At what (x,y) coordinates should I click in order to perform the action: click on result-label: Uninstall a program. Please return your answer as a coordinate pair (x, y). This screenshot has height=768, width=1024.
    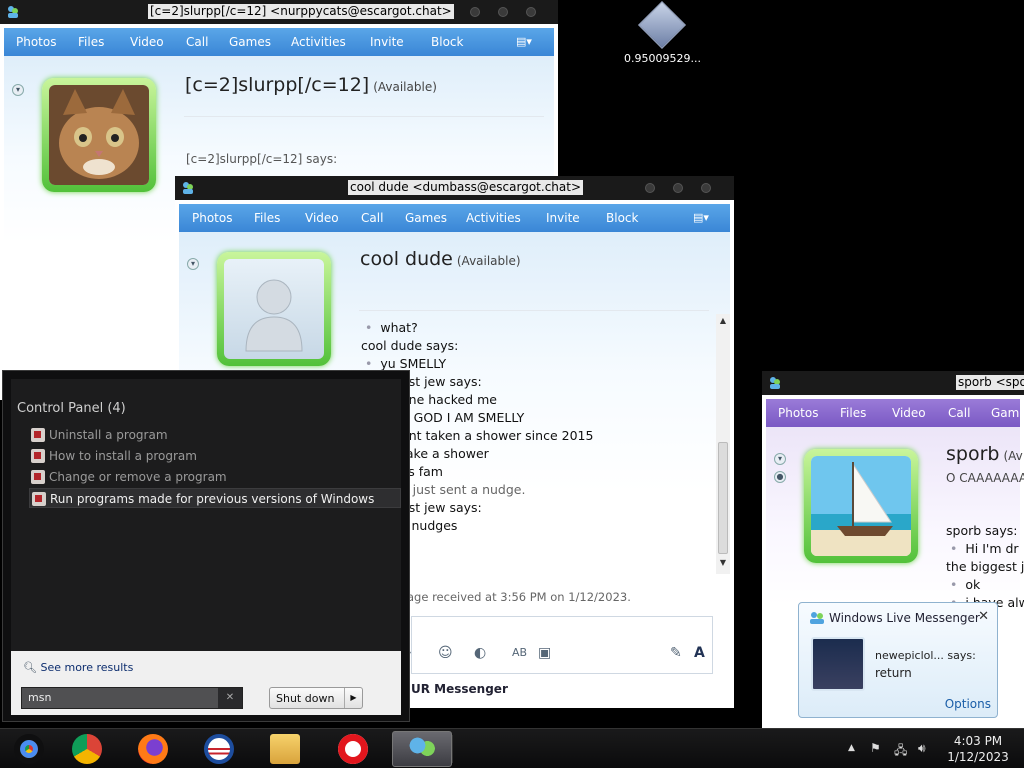
    Looking at the image, I should click on (108, 435).